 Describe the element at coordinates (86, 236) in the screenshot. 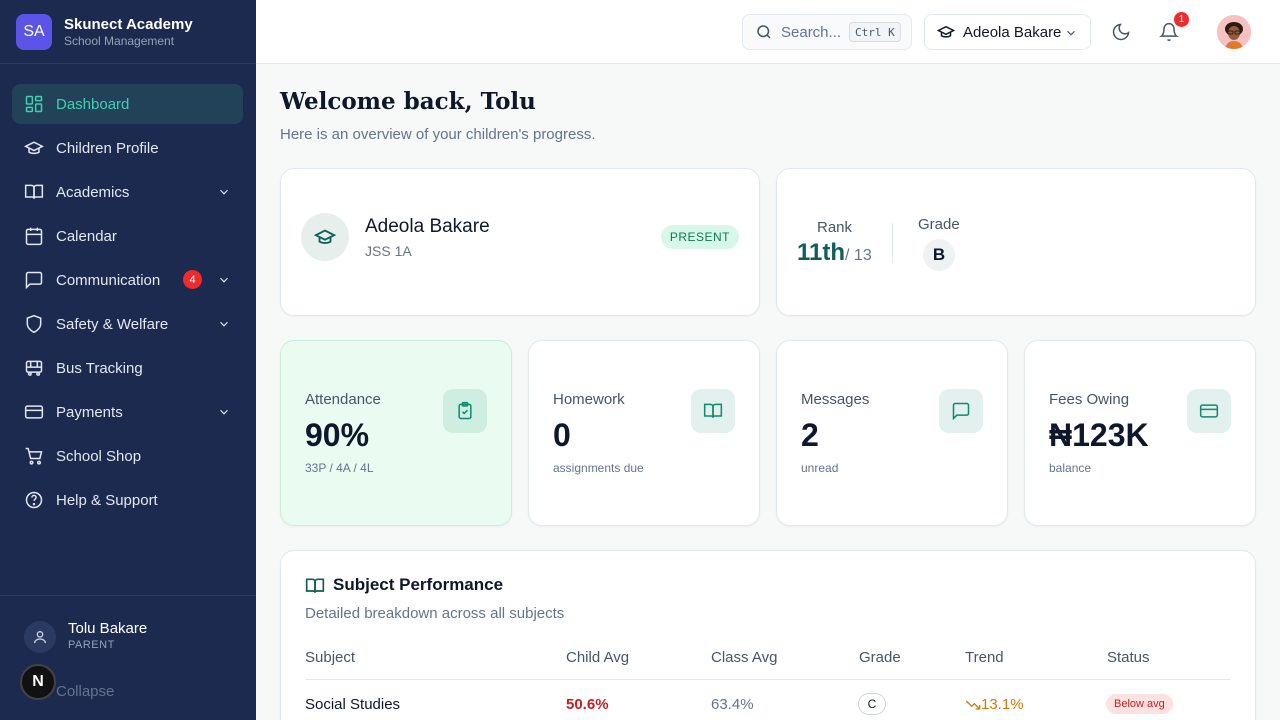

I see `sidebar-item-label: Calendar` at that location.